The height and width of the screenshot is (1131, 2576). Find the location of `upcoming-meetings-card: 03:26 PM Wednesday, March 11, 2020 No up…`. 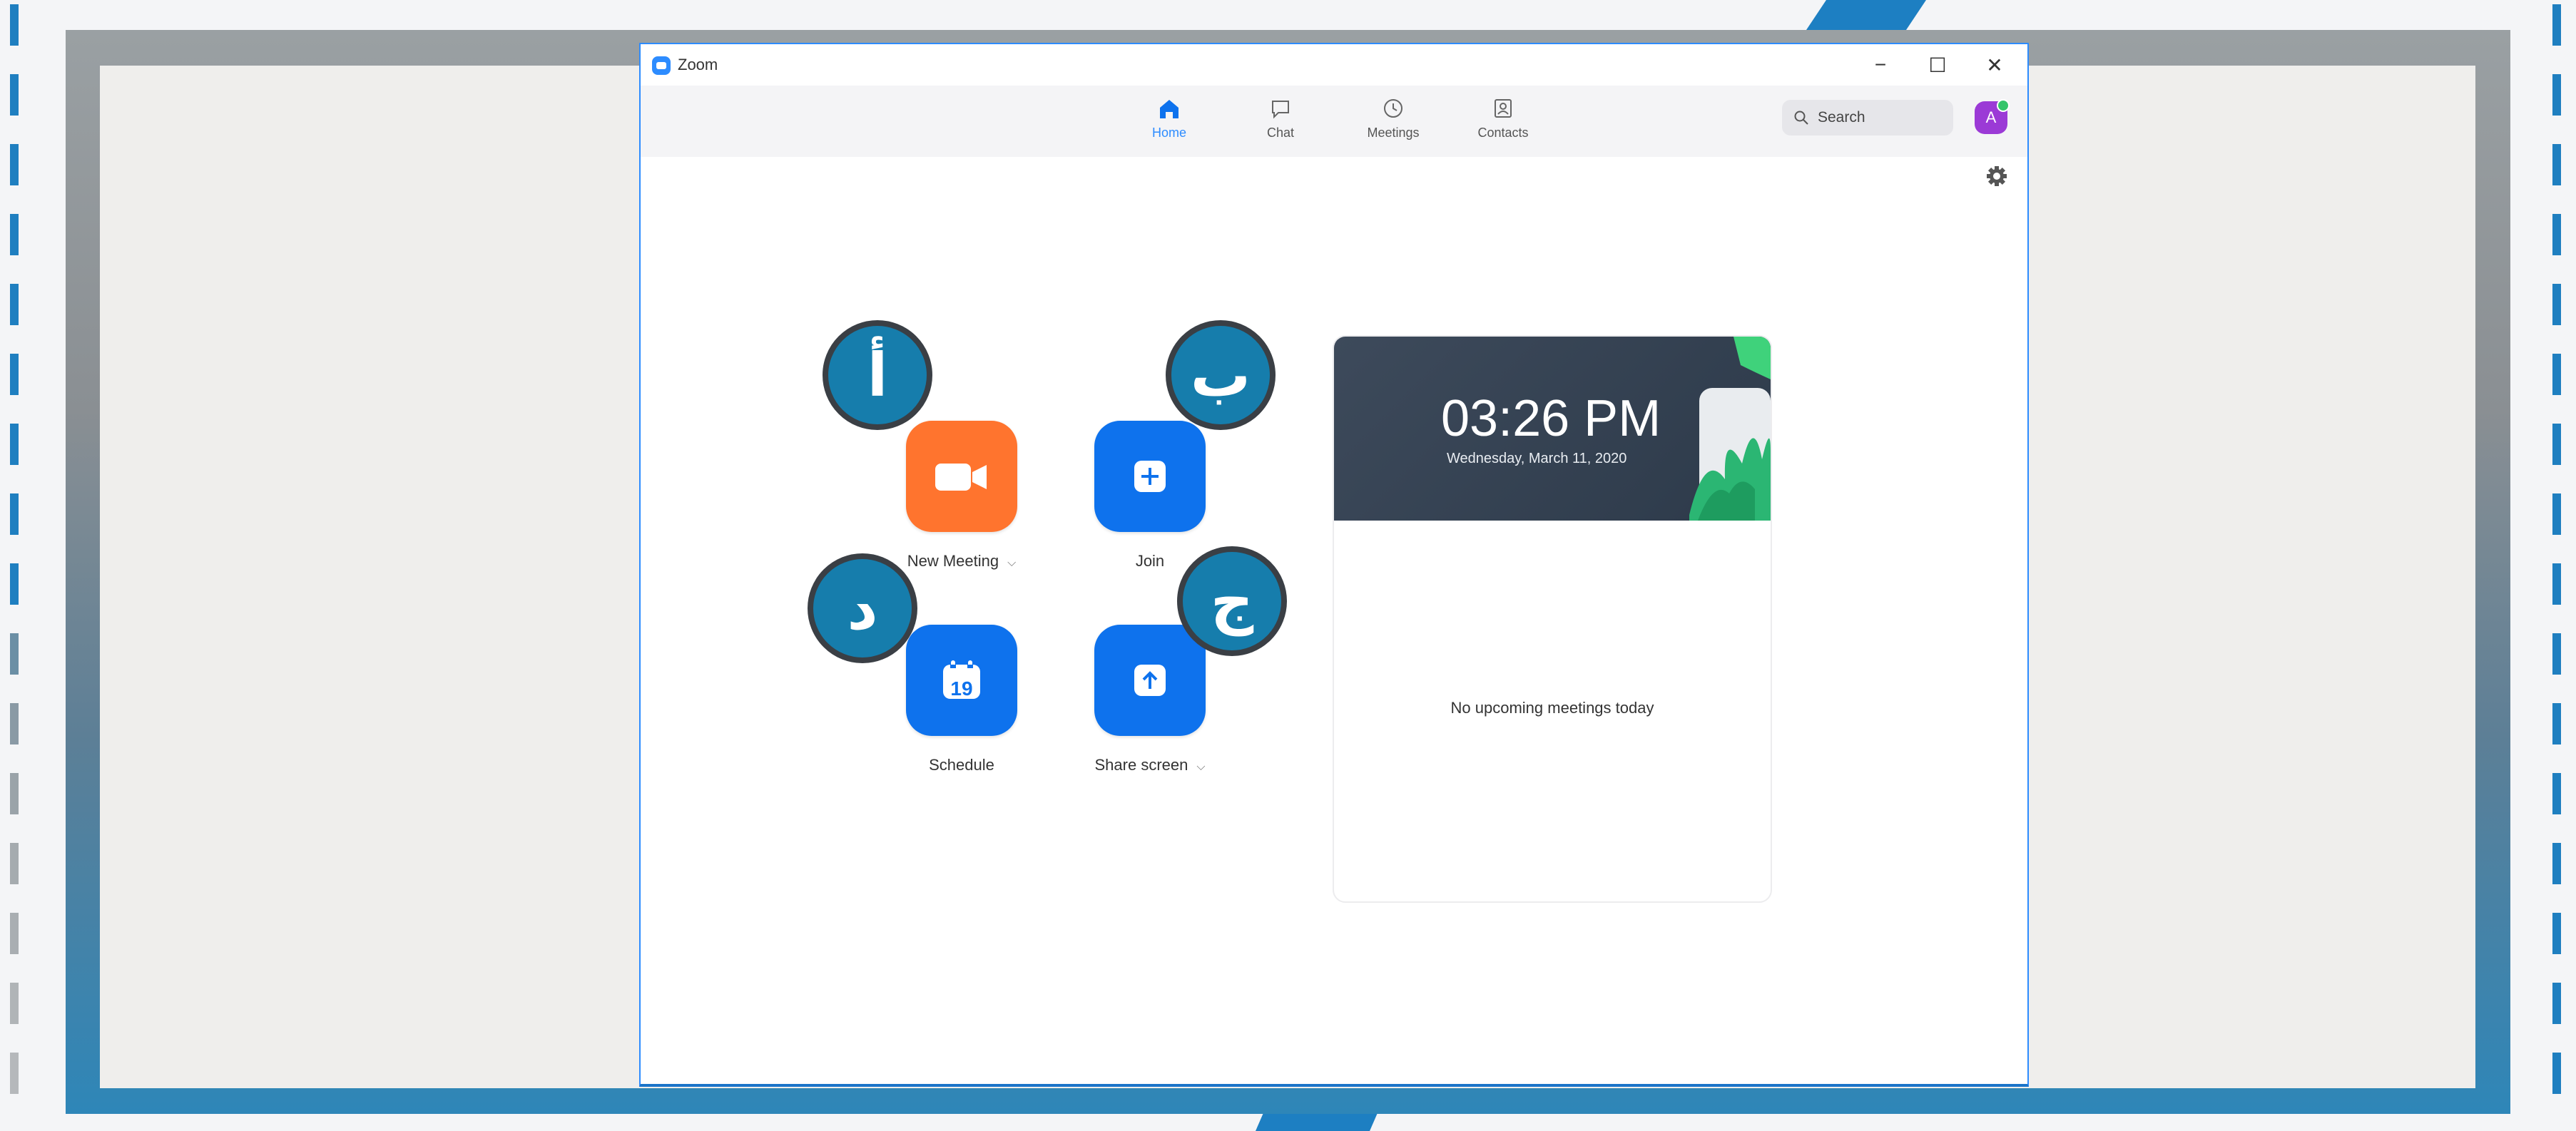

upcoming-meetings-card: 03:26 PM Wednesday, March 11, 2020 No up… is located at coordinates (1552, 619).